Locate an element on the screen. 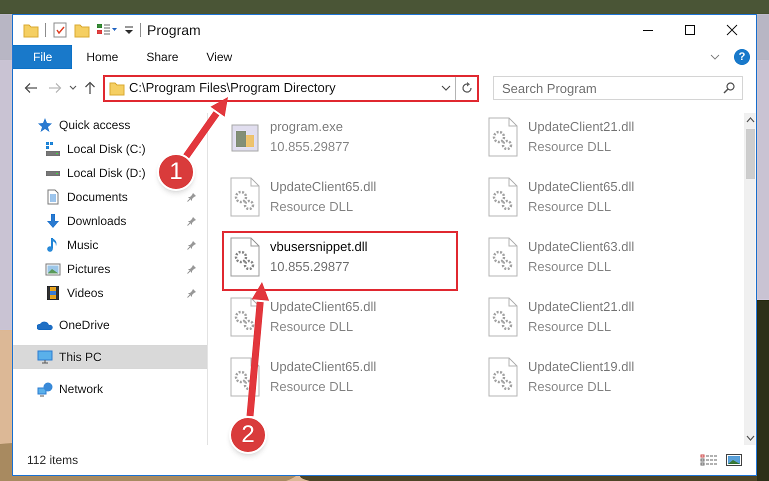  back-arrow-icon is located at coordinates (31, 88).